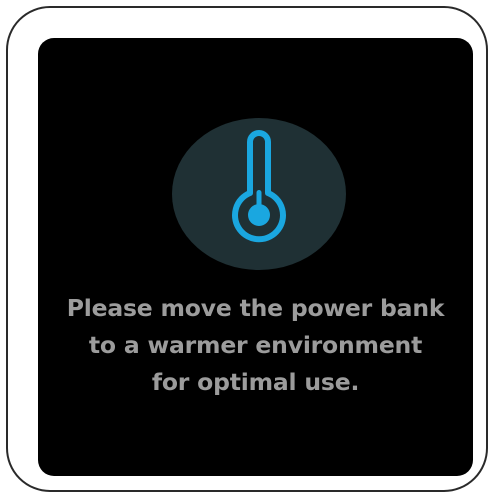 This screenshot has width=497, height=500. I want to click on thermometer-icon, so click(259, 186).